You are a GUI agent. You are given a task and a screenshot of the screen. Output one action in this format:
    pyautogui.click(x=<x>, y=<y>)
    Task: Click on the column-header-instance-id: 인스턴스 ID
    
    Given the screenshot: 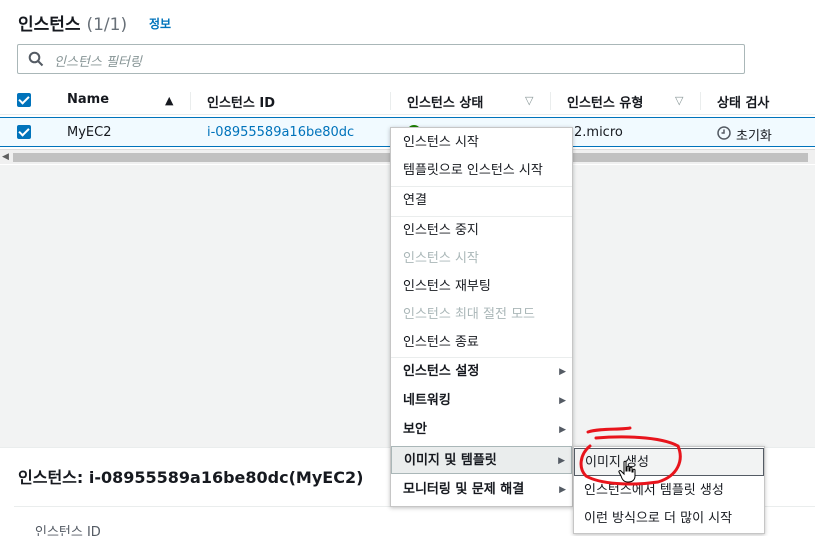 What is the action you would take?
    pyautogui.click(x=241, y=101)
    